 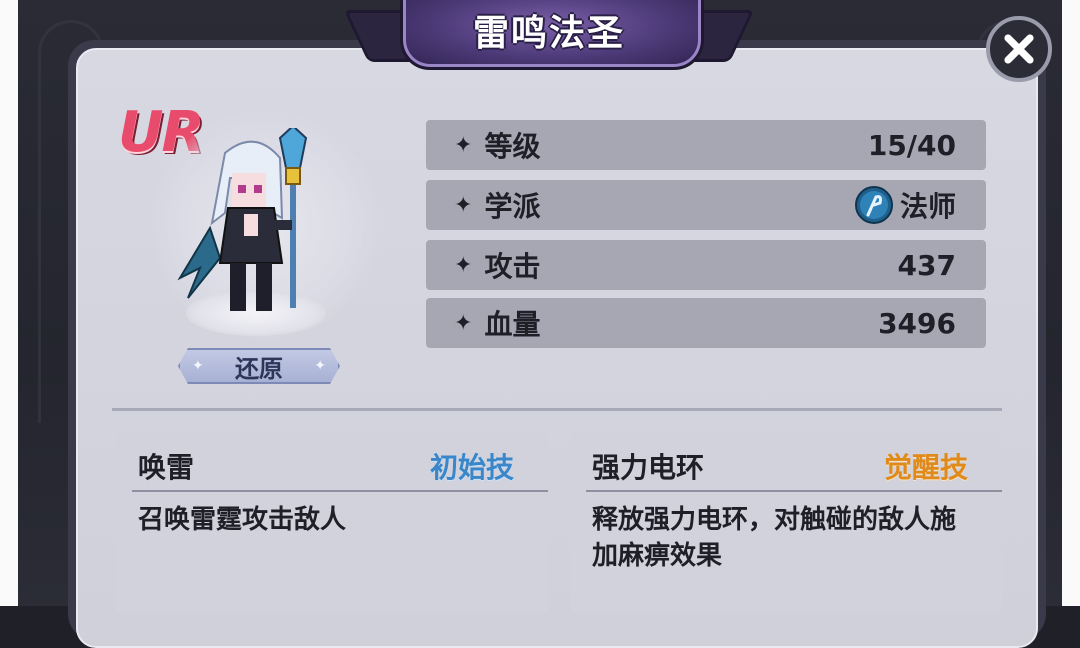 I want to click on stat-label: 学派, so click(x=512, y=206).